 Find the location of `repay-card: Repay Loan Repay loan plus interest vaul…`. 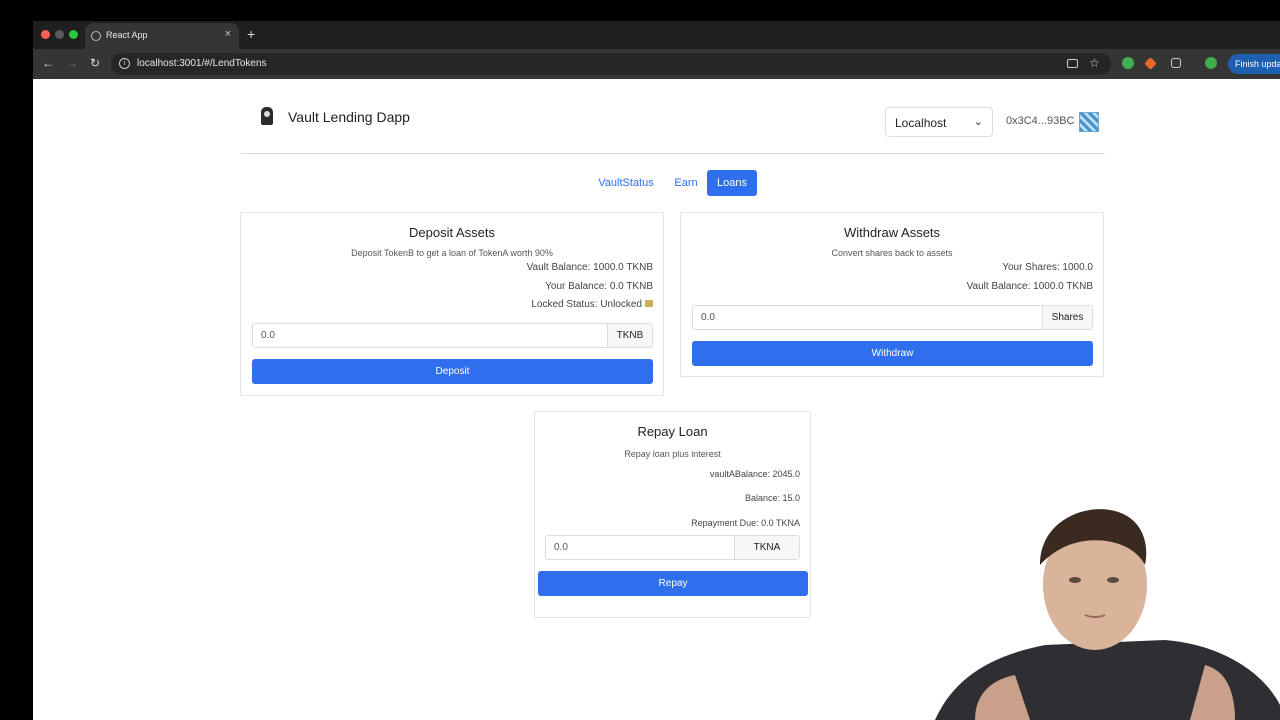

repay-card: Repay Loan Repay loan plus interest vaul… is located at coordinates (672, 514).